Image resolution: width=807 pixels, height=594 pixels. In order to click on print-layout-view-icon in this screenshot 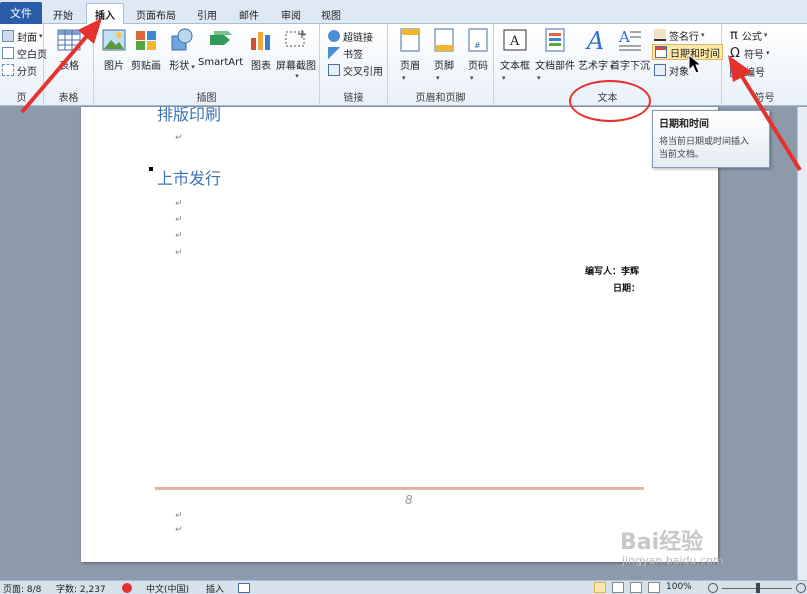, I will do `click(600, 587)`.